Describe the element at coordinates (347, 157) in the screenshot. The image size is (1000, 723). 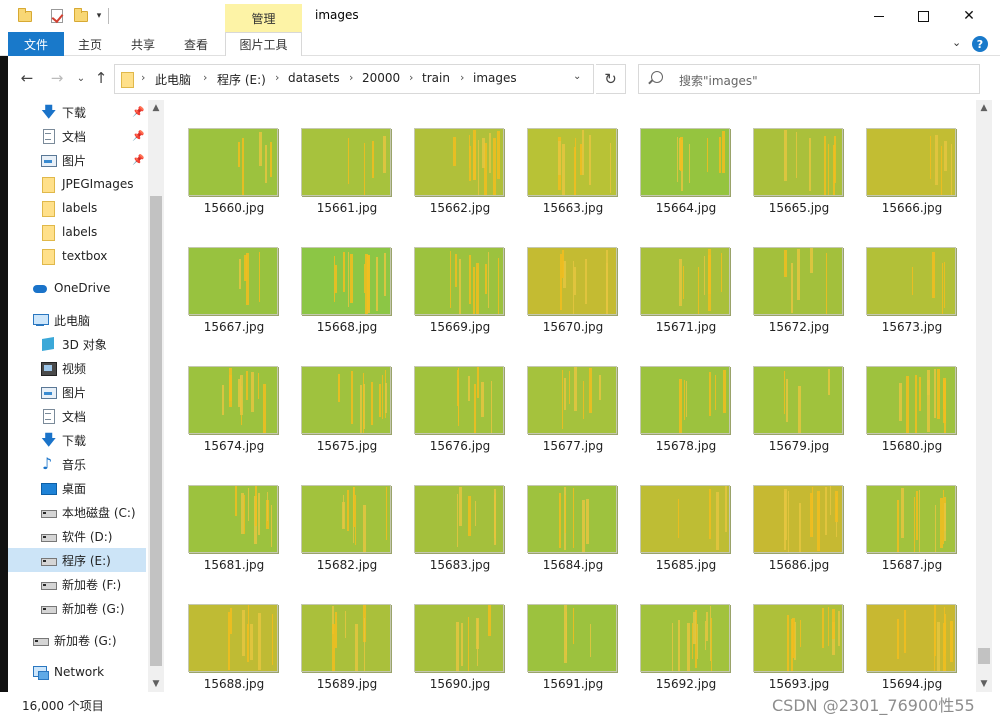
I see `file-item: 15661.jpg` at that location.